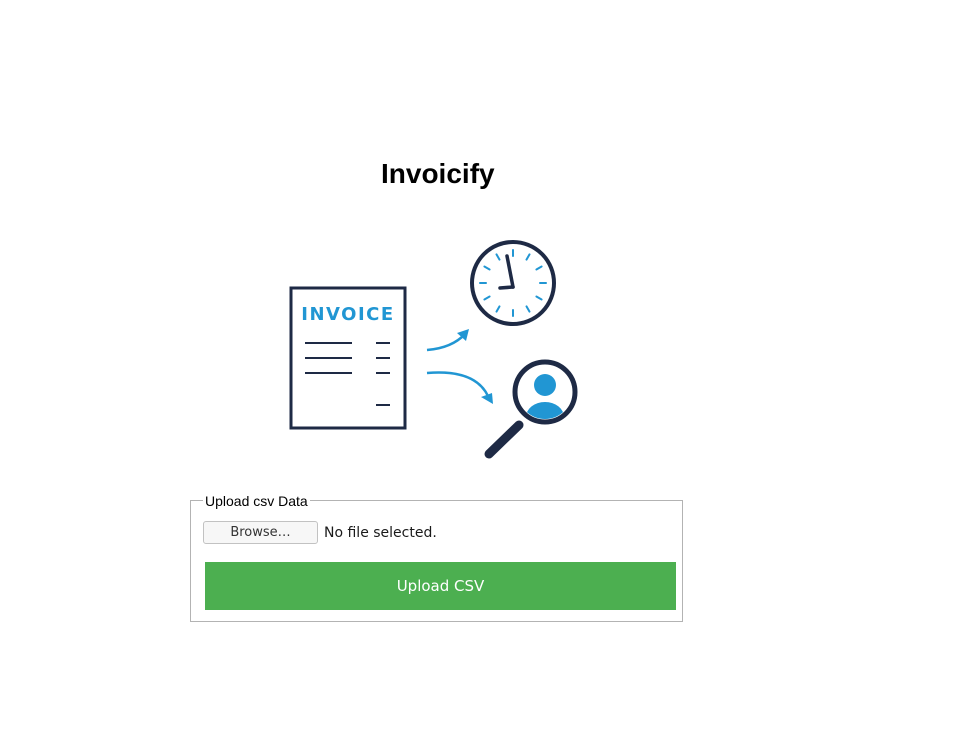 The height and width of the screenshot is (736, 976). Describe the element at coordinates (531, 409) in the screenshot. I see `magnifier-user-icon` at that location.